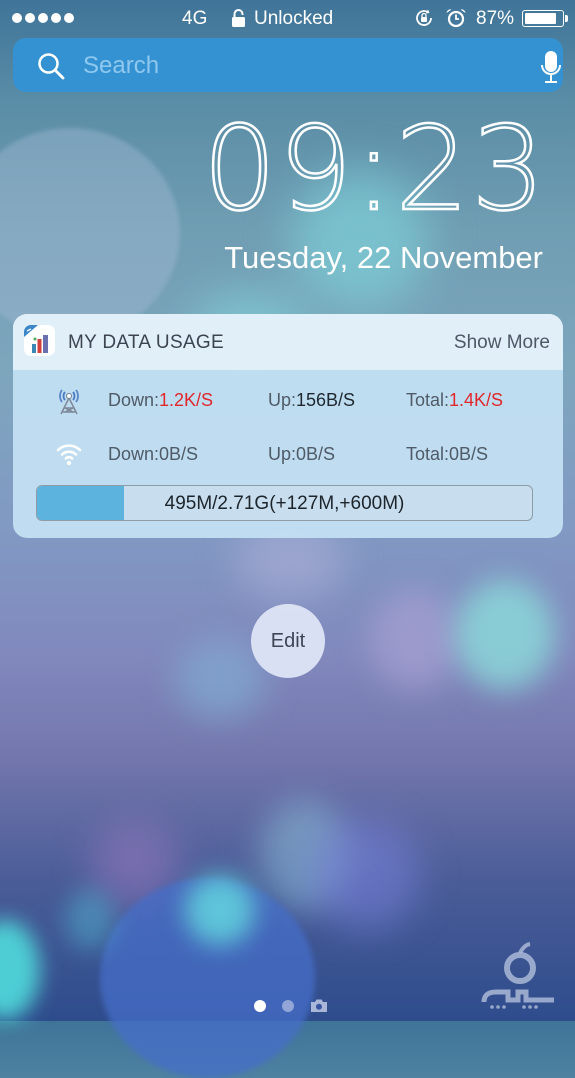 This screenshot has height=1078, width=575. Describe the element at coordinates (69, 402) in the screenshot. I see `cell-tower-icon` at that location.